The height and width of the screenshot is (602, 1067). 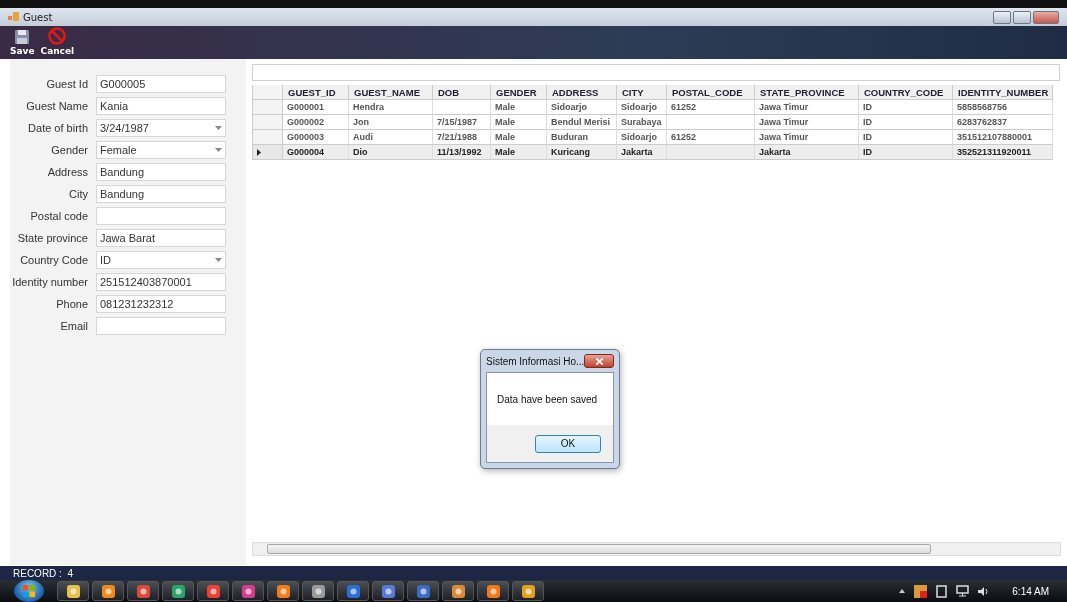 I want to click on column-header: DOB, so click(x=462, y=92).